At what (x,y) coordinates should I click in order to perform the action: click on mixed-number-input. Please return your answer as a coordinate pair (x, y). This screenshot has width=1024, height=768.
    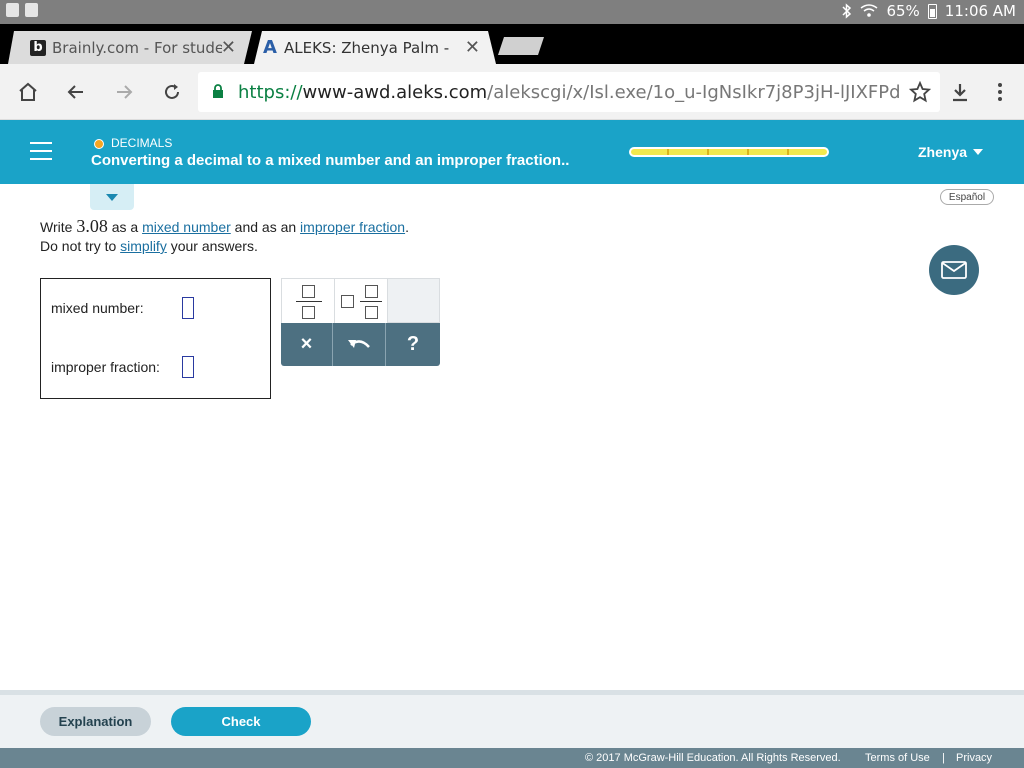
    Looking at the image, I should click on (188, 308).